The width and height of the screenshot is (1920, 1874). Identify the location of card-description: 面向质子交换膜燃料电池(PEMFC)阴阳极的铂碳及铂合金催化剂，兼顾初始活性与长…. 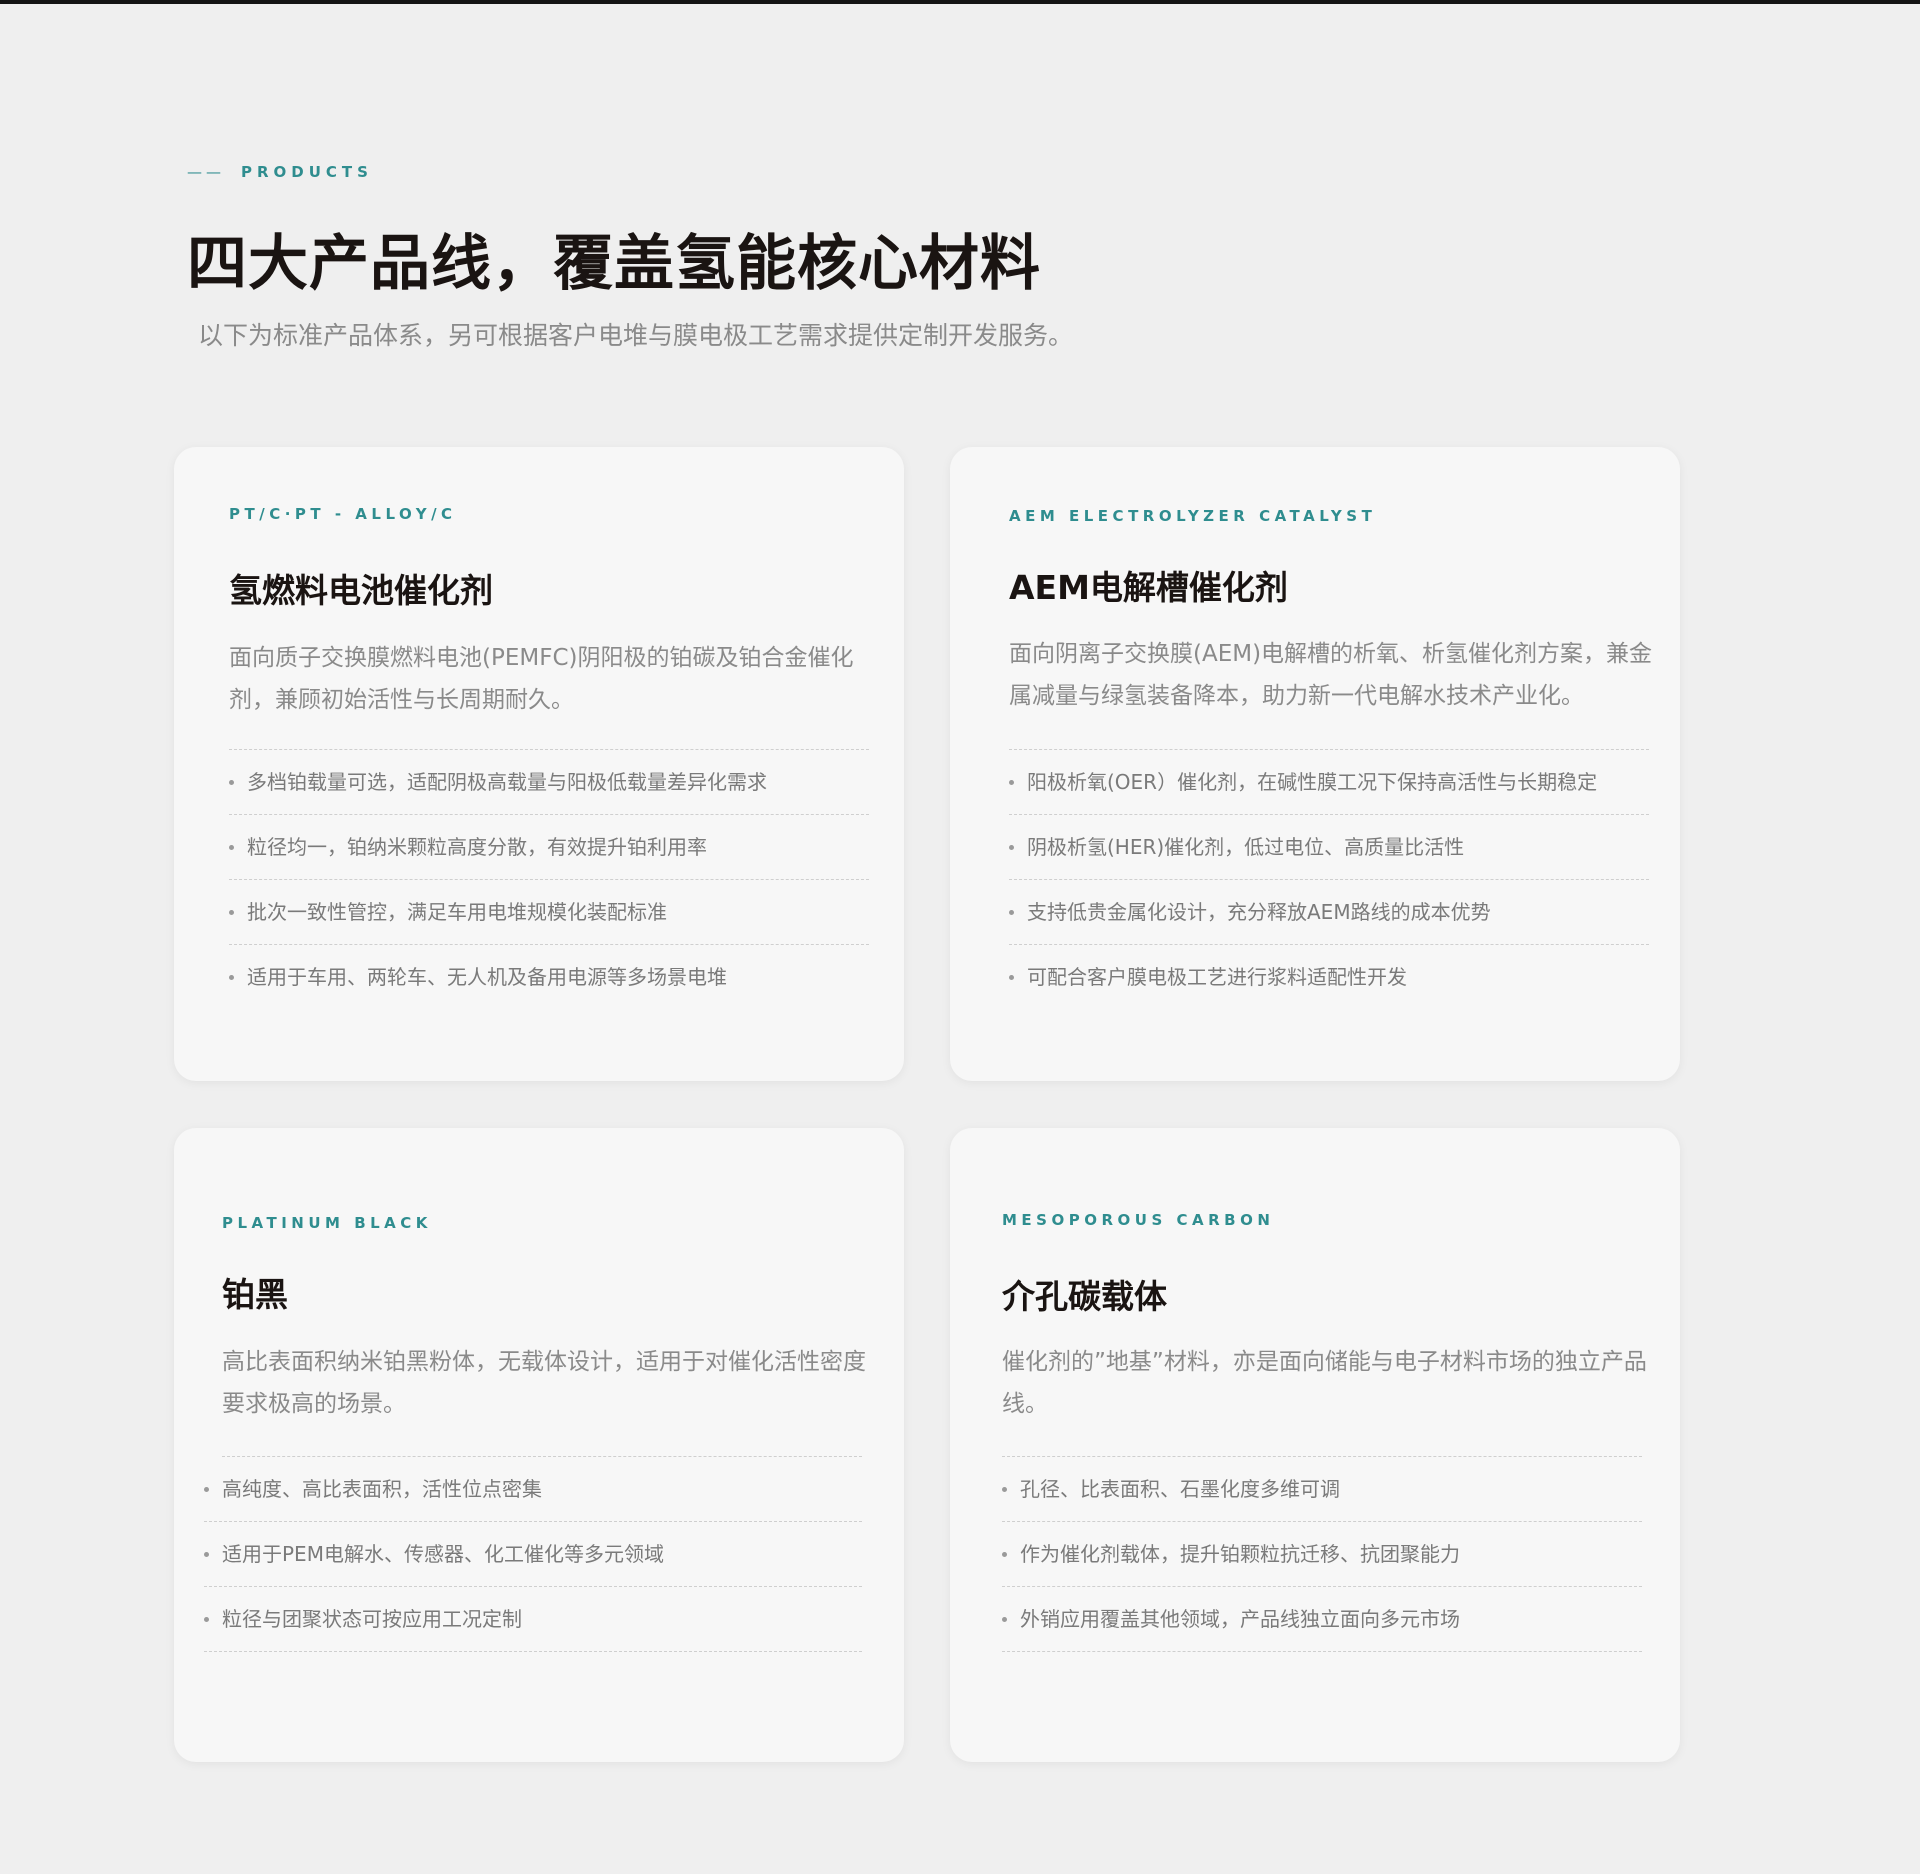
(541, 679).